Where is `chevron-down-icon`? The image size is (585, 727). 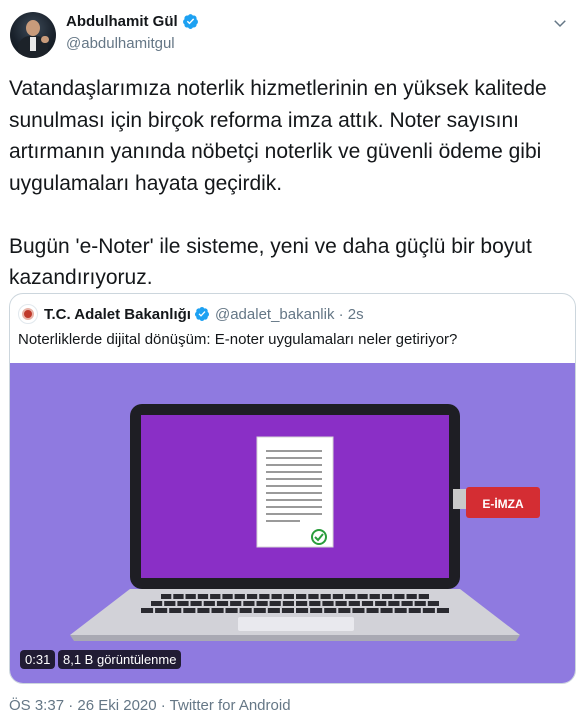
chevron-down-icon is located at coordinates (560, 23).